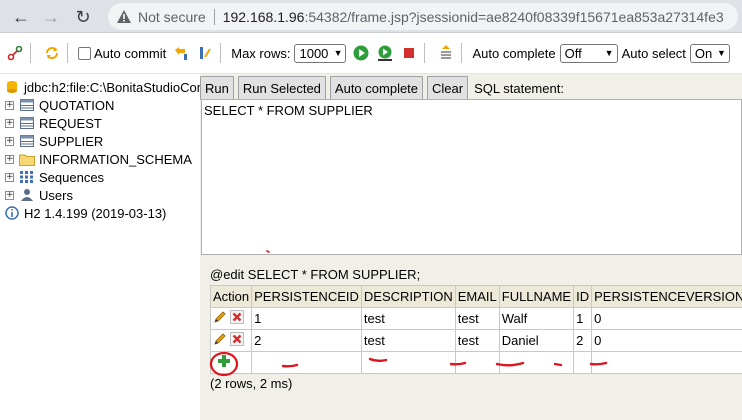 The height and width of the screenshot is (420, 742). Describe the element at coordinates (205, 53) in the screenshot. I see `commit-icon` at that location.